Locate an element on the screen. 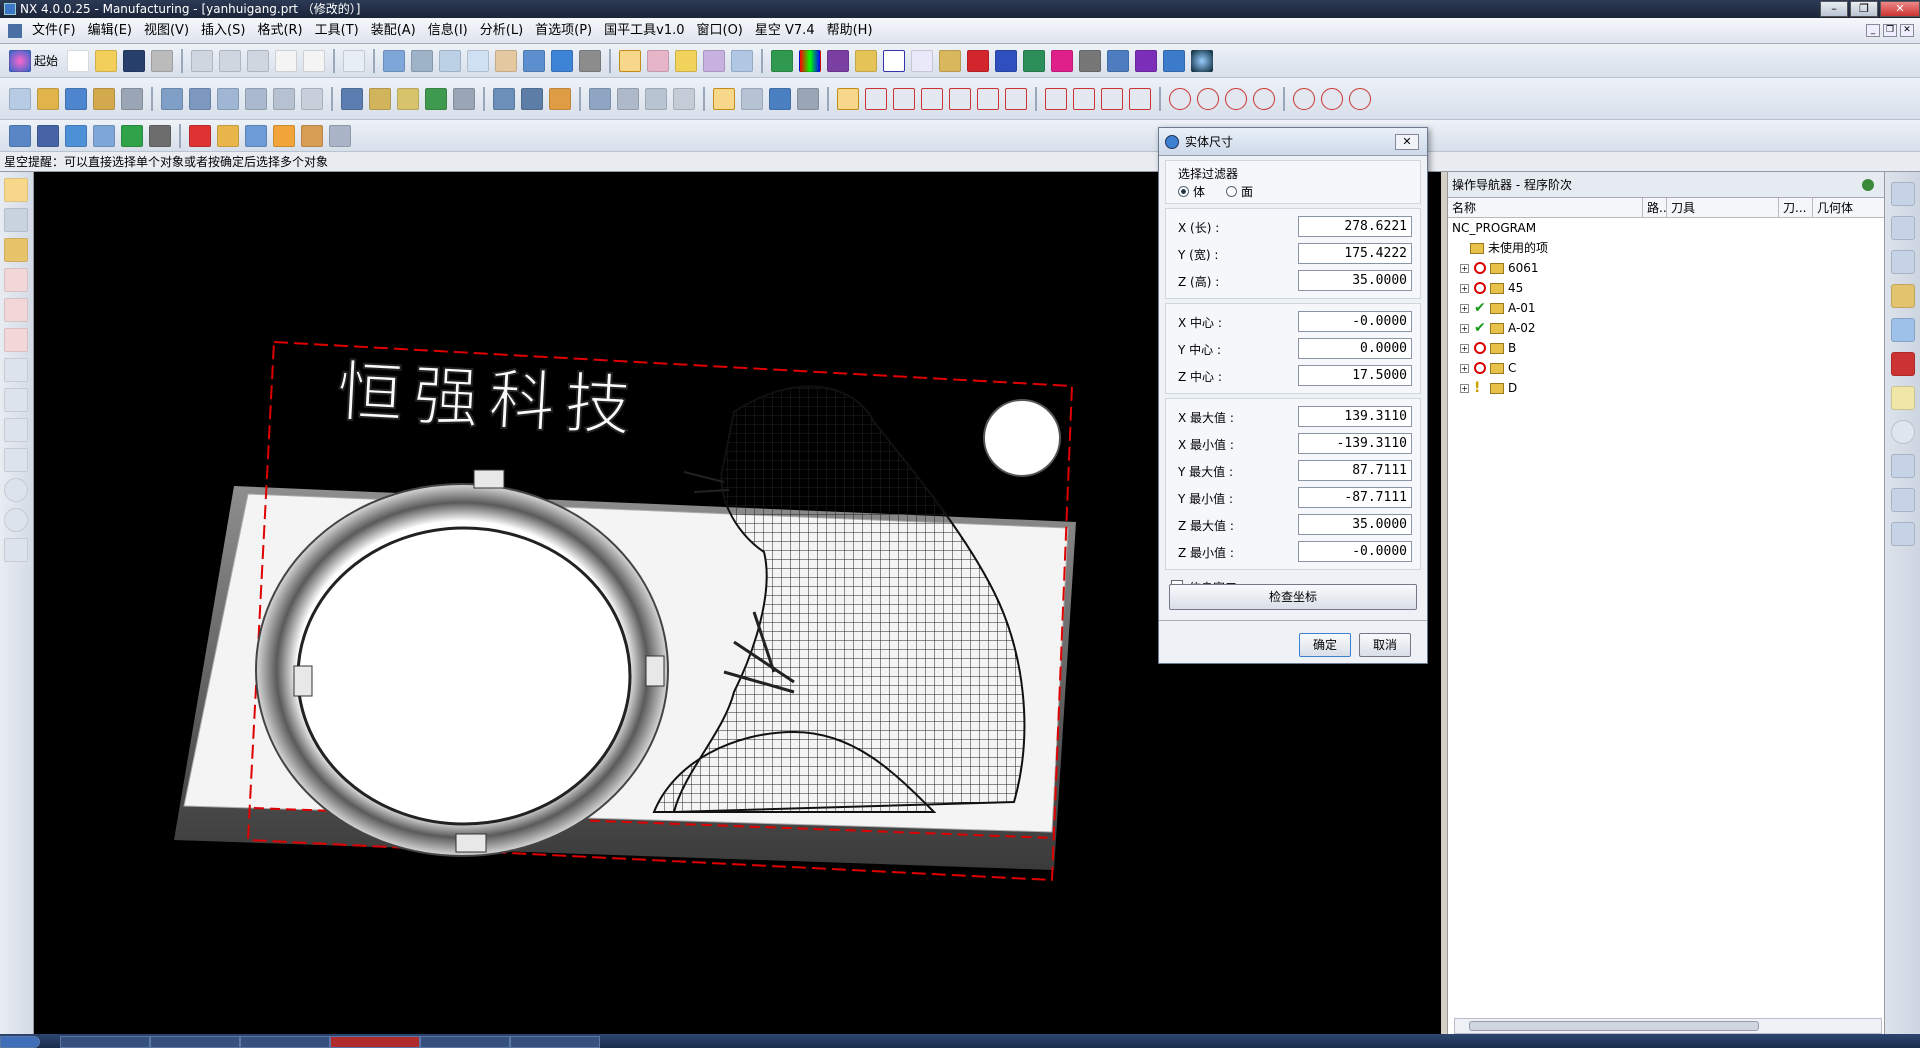 The width and height of the screenshot is (1920, 1048). edge-select-icon is located at coordinates (724, 98).